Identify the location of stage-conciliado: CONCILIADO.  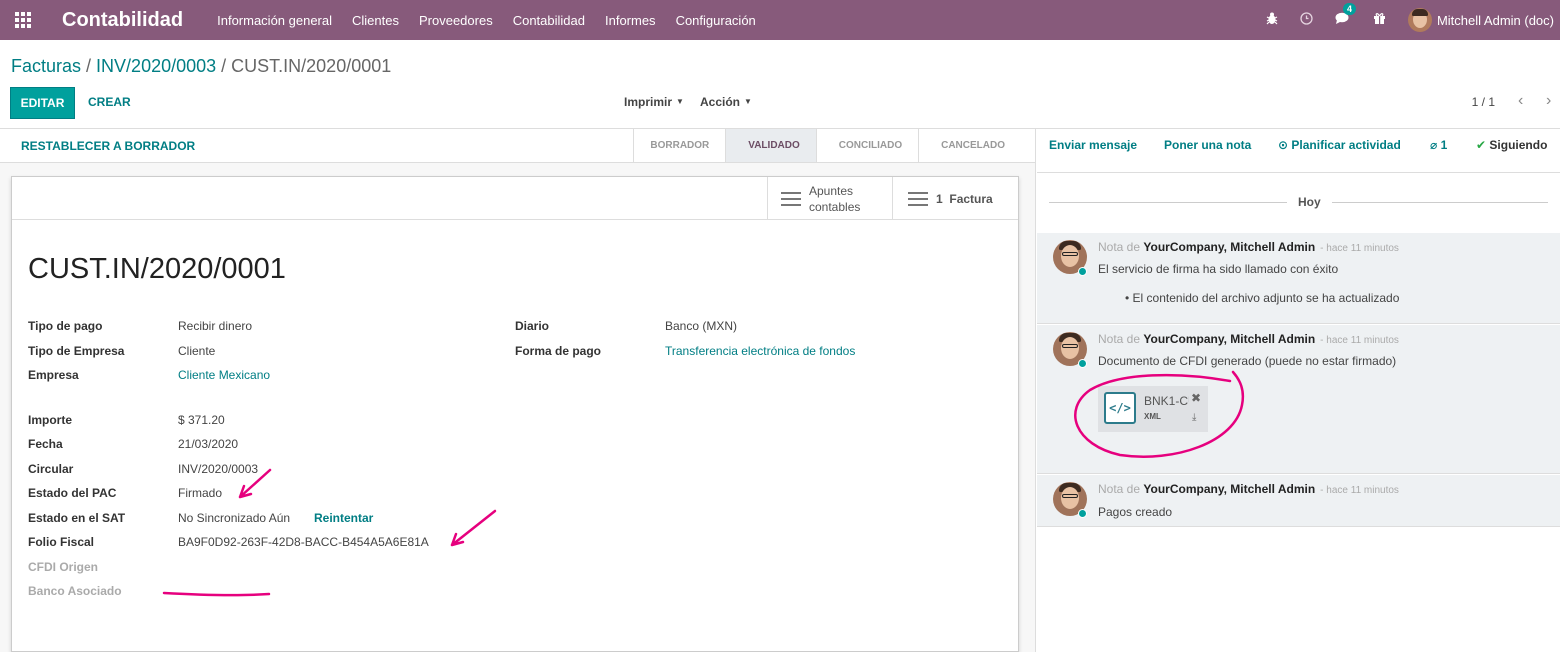
(866, 145).